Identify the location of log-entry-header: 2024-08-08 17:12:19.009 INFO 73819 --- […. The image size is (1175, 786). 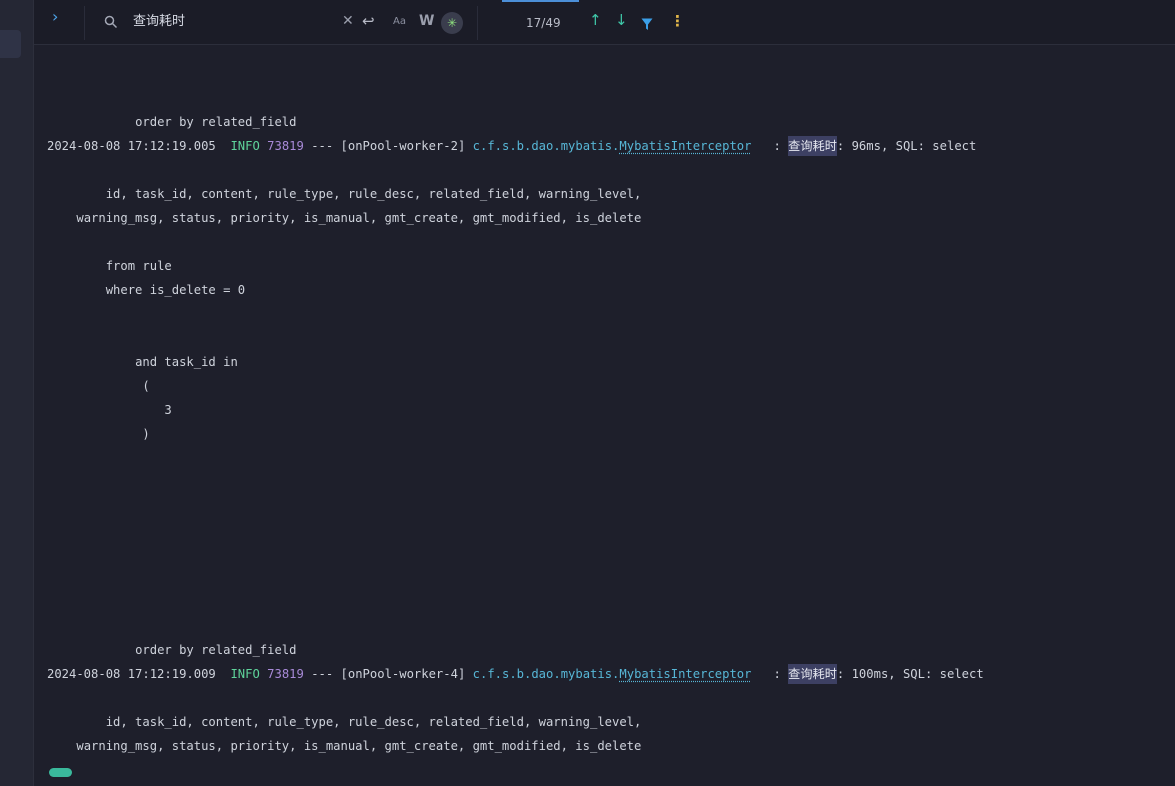
(515, 674).